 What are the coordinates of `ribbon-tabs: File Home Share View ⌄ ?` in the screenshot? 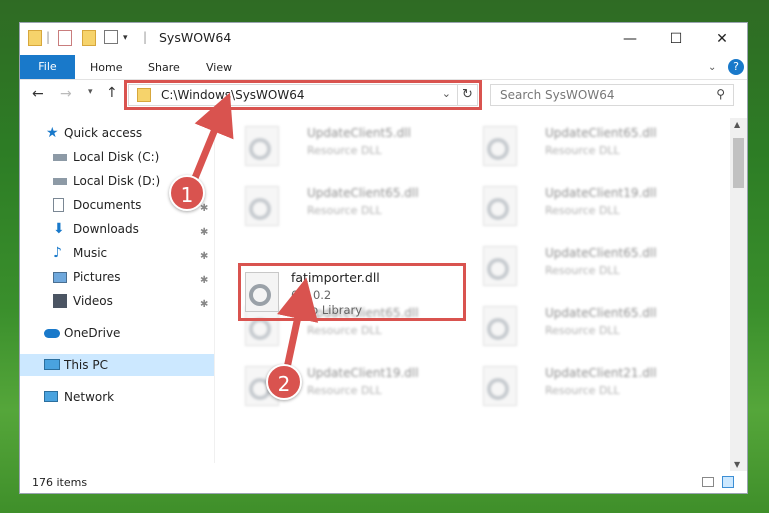 It's located at (383, 67).